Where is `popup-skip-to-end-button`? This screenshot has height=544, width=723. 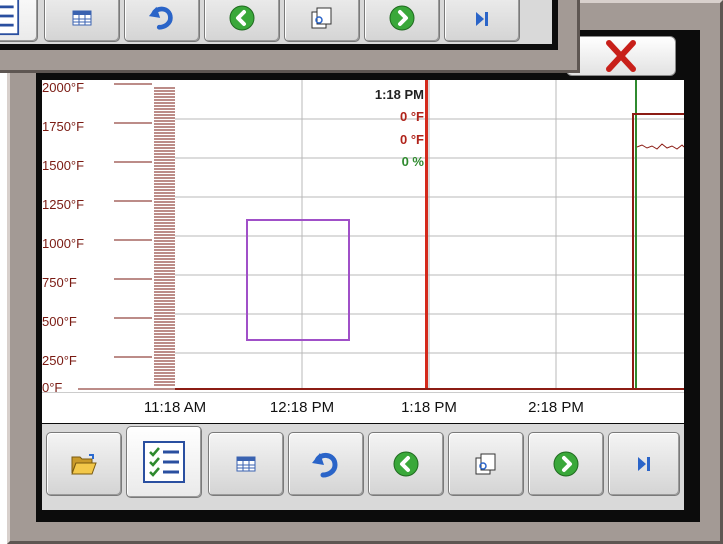 popup-skip-to-end-button is located at coordinates (482, 21).